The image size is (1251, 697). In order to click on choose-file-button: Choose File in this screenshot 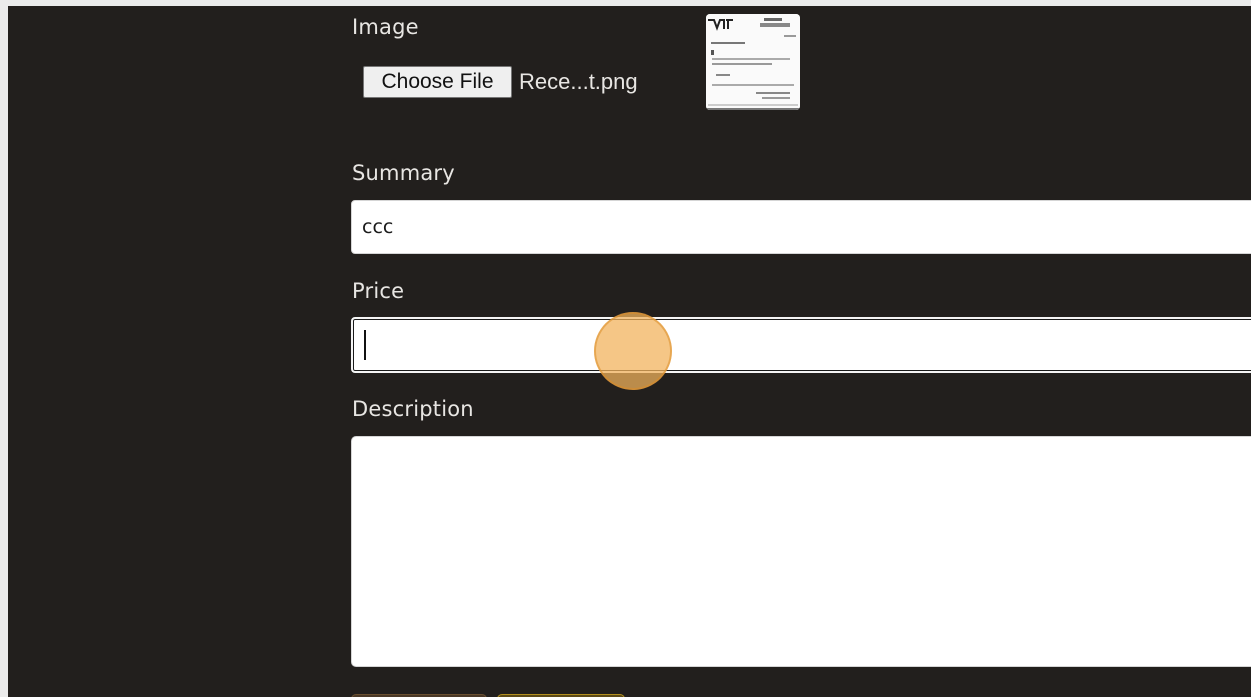, I will do `click(437, 82)`.